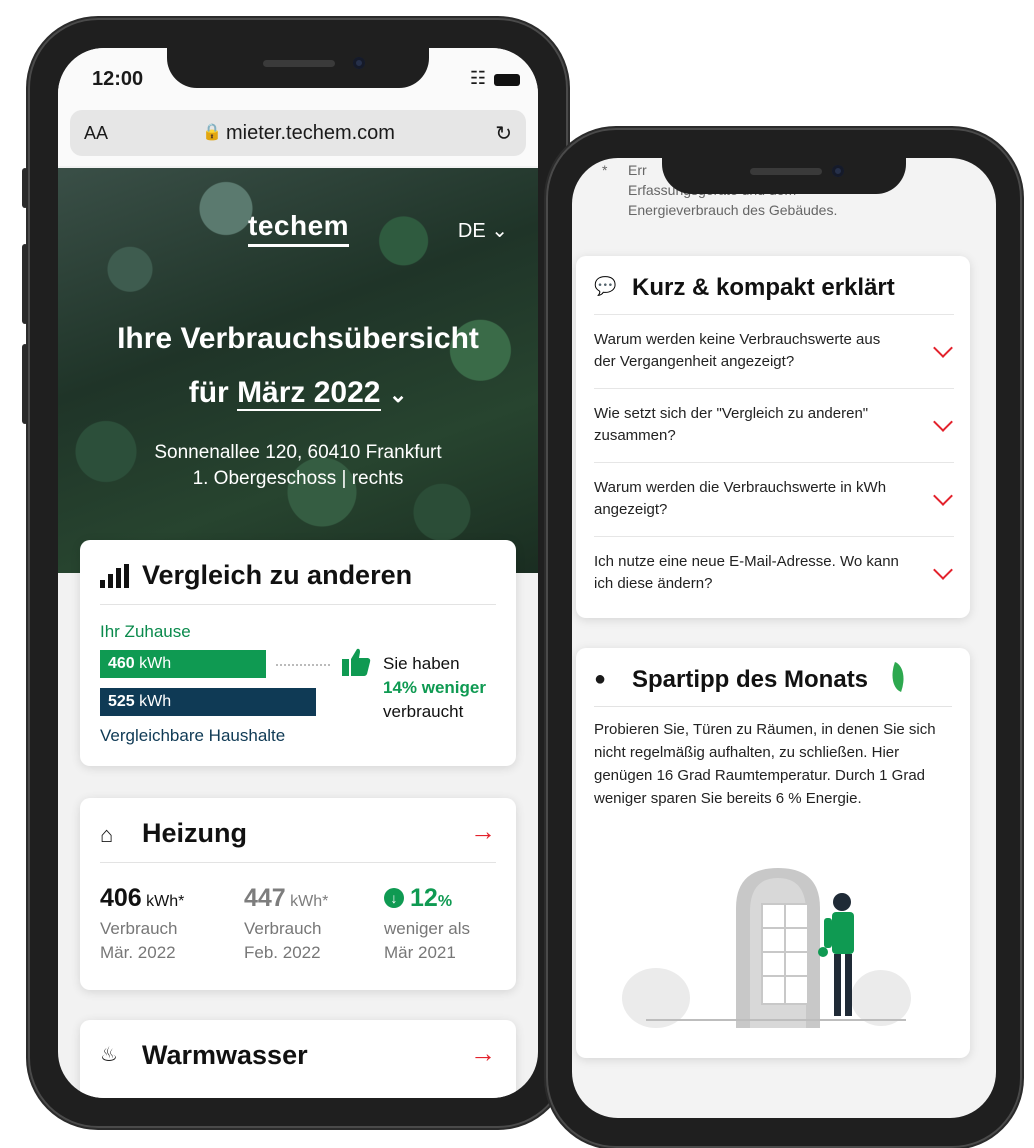 The height and width of the screenshot is (1148, 1034). I want to click on compare-title: Vergleich zu anderen, so click(277, 575).